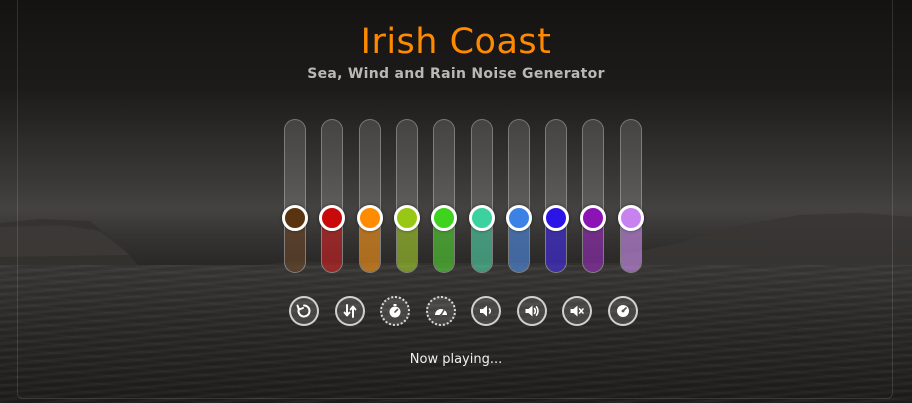 This screenshot has width=912, height=403. I want to click on settings-icon, so click(623, 311).